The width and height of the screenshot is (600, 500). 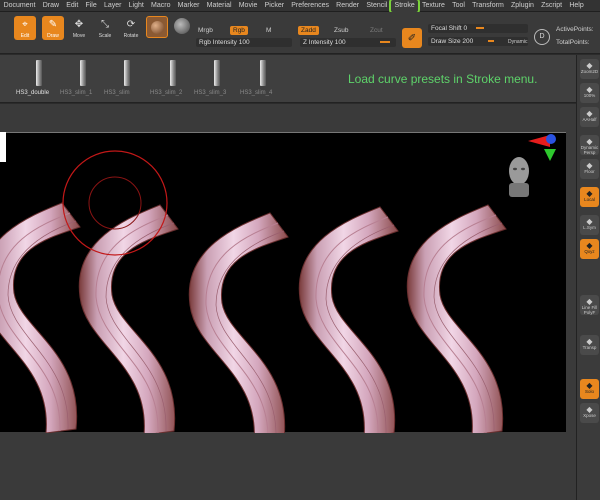 I want to click on shelf-button-label: Line Fill PolyF, so click(x=589, y=310).